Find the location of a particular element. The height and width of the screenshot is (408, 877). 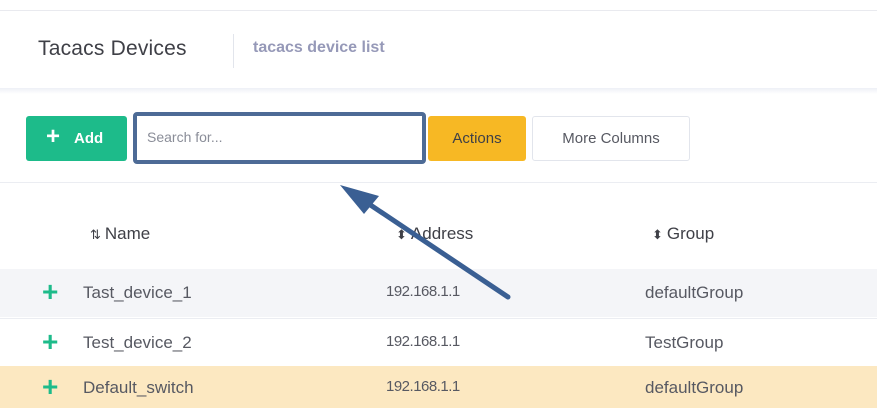

column-header-name: ⇅ Name is located at coordinates (120, 234).